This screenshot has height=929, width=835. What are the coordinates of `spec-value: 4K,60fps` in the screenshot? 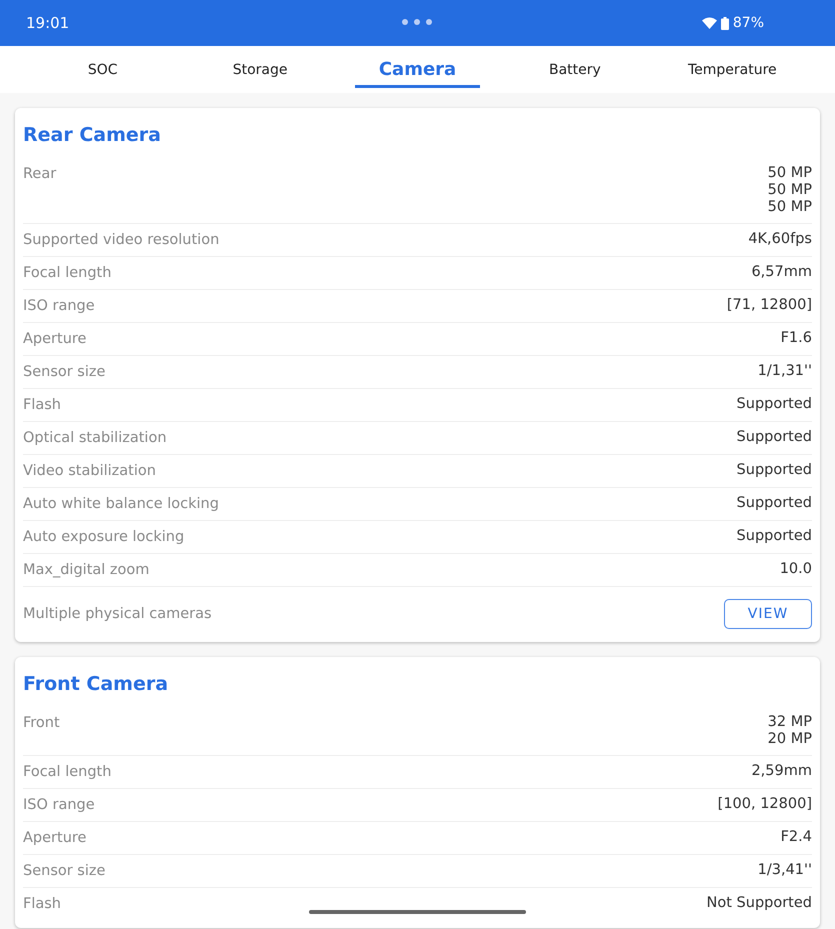 It's located at (780, 239).